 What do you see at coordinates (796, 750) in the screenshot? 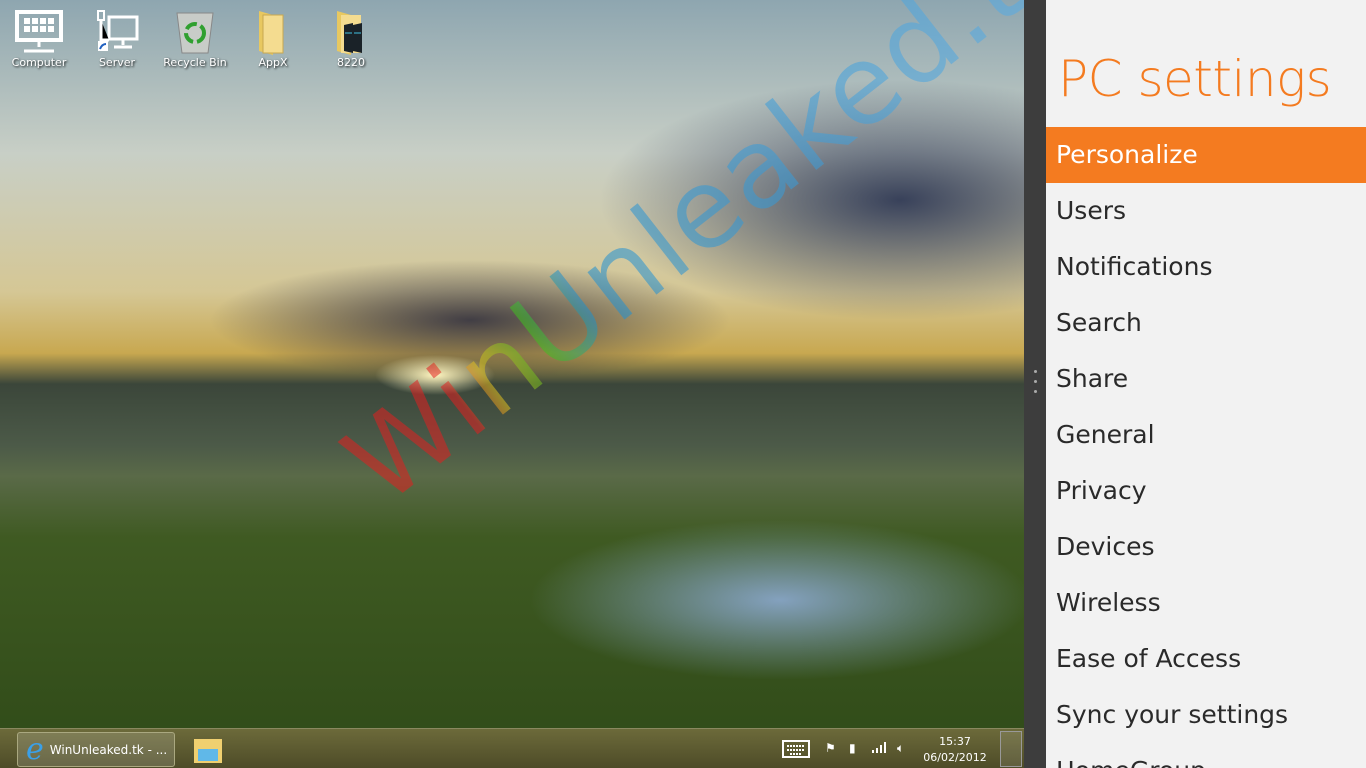
I see `touch-keyboard-icon` at bounding box center [796, 750].